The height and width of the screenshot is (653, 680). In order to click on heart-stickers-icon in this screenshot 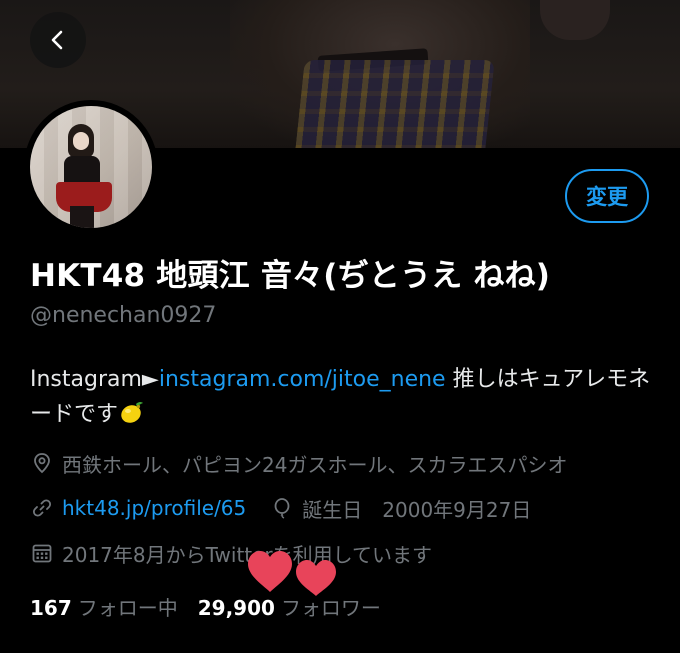, I will do `click(292, 573)`.